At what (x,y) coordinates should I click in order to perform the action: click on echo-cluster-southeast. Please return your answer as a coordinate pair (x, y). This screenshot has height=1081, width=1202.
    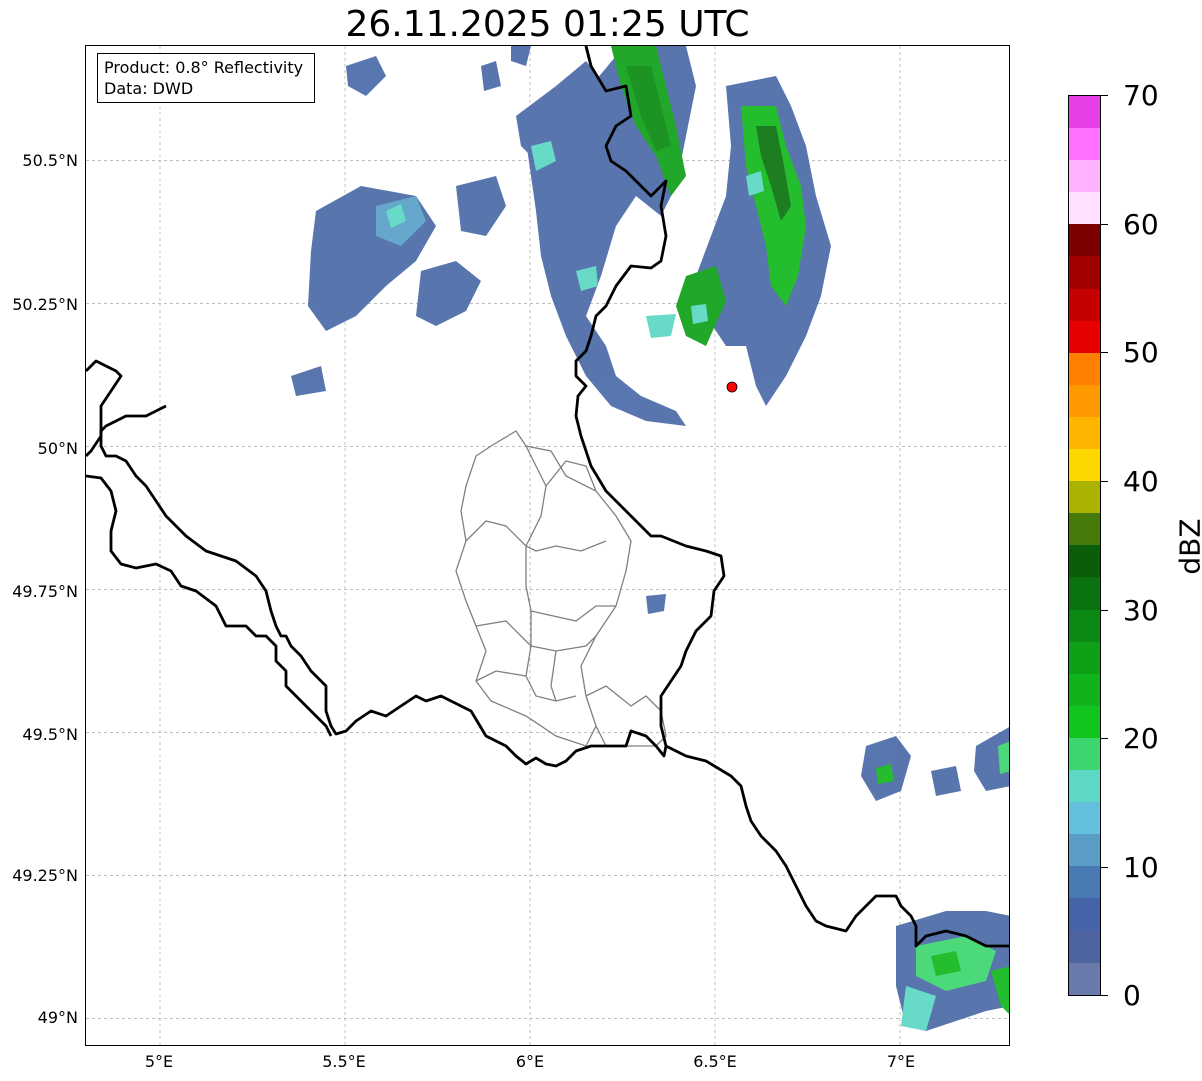
    Looking at the image, I should click on (827, 812).